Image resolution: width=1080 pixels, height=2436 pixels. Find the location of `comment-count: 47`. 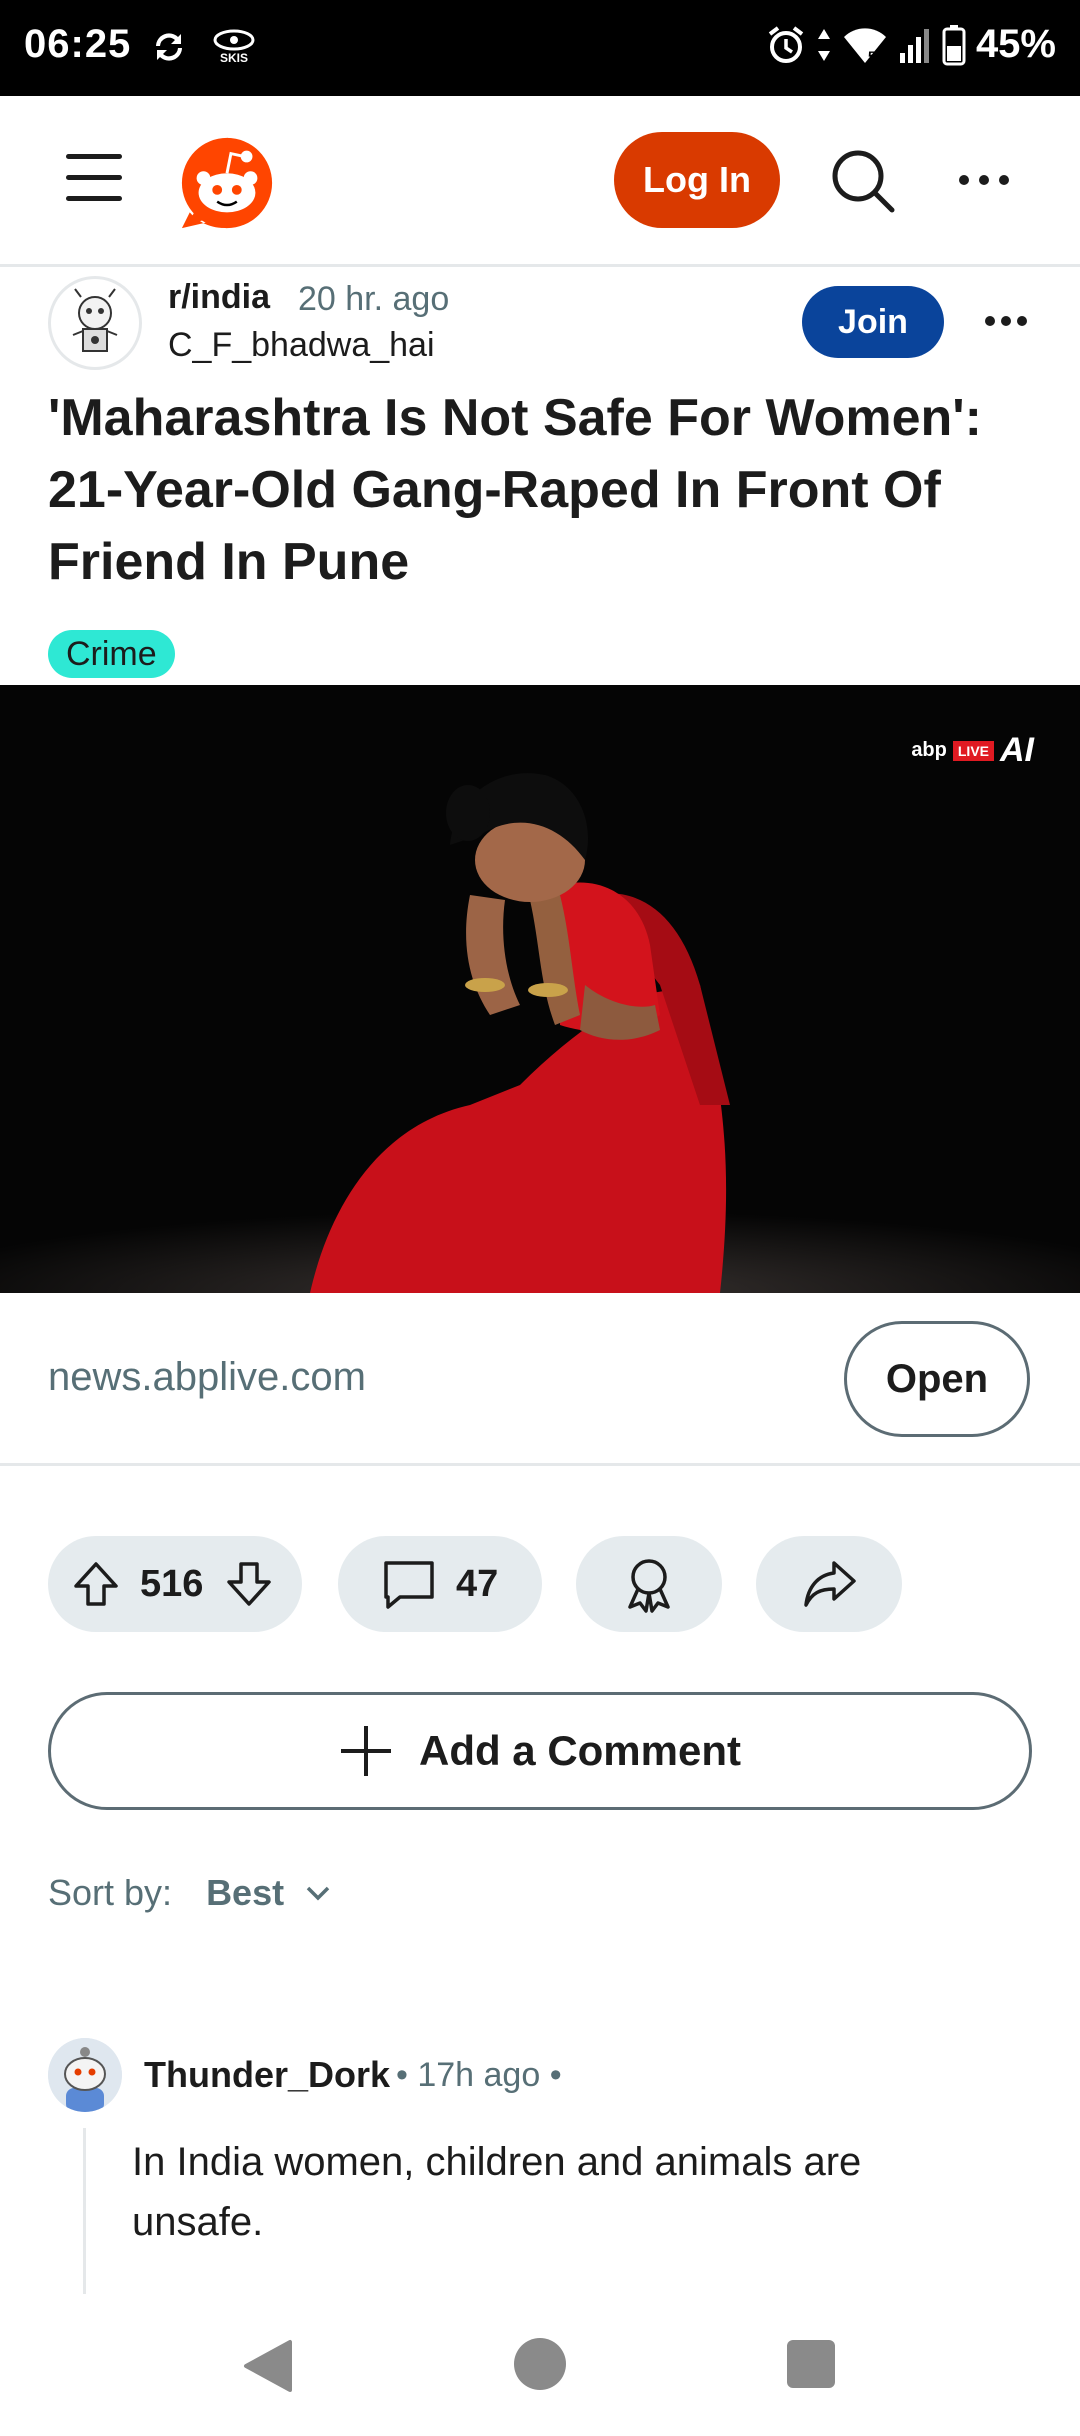

comment-count: 47 is located at coordinates (477, 1583).